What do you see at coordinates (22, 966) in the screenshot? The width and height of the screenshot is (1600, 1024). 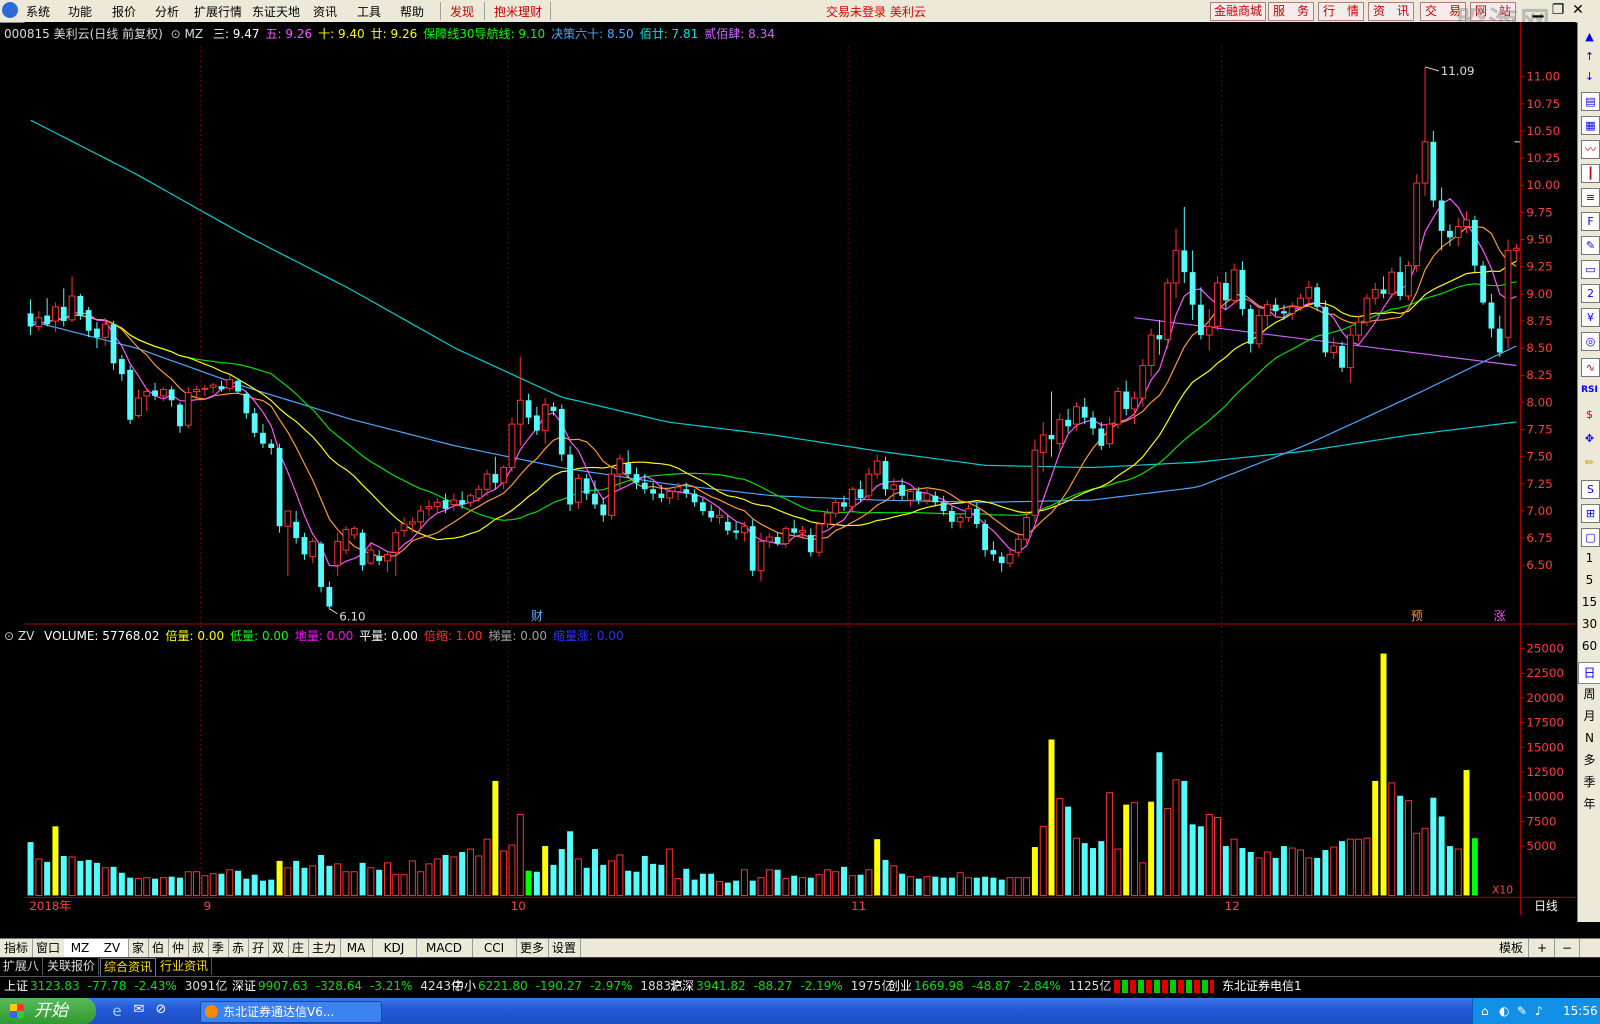 I see `tab-ext8: 扩展八` at bounding box center [22, 966].